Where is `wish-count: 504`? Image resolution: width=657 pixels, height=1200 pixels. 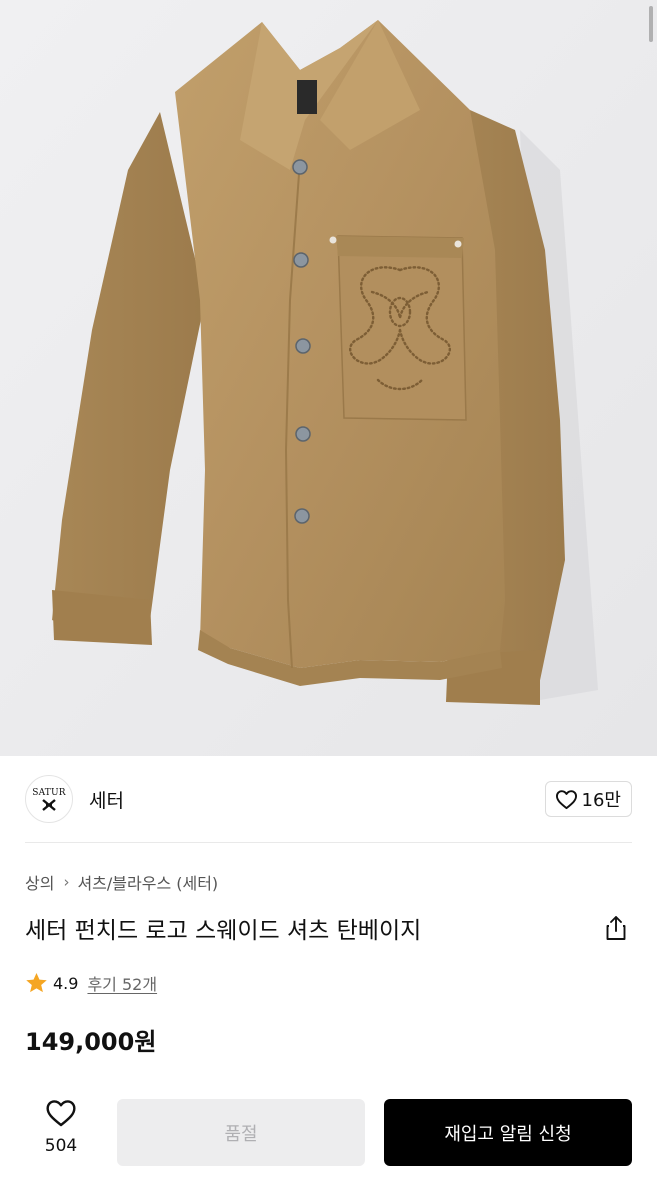 wish-count: 504 is located at coordinates (61, 1146).